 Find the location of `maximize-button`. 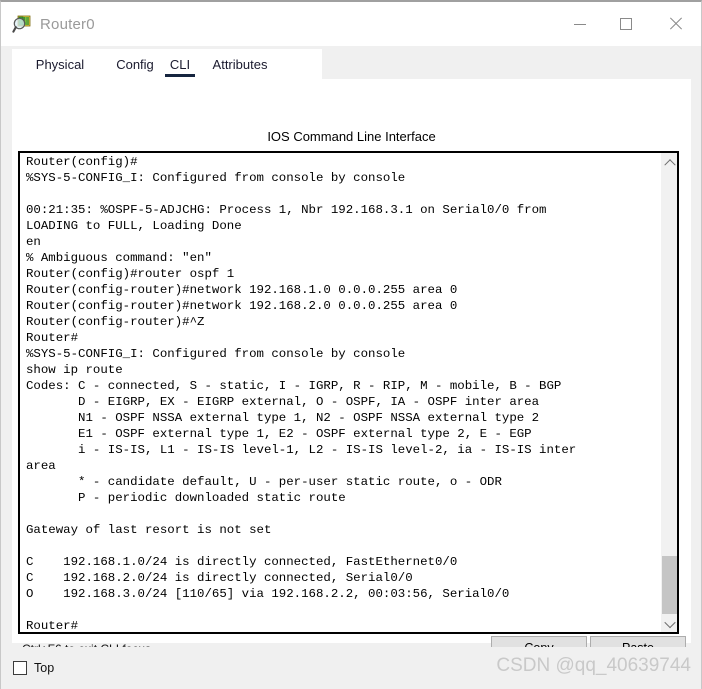

maximize-button is located at coordinates (626, 24).